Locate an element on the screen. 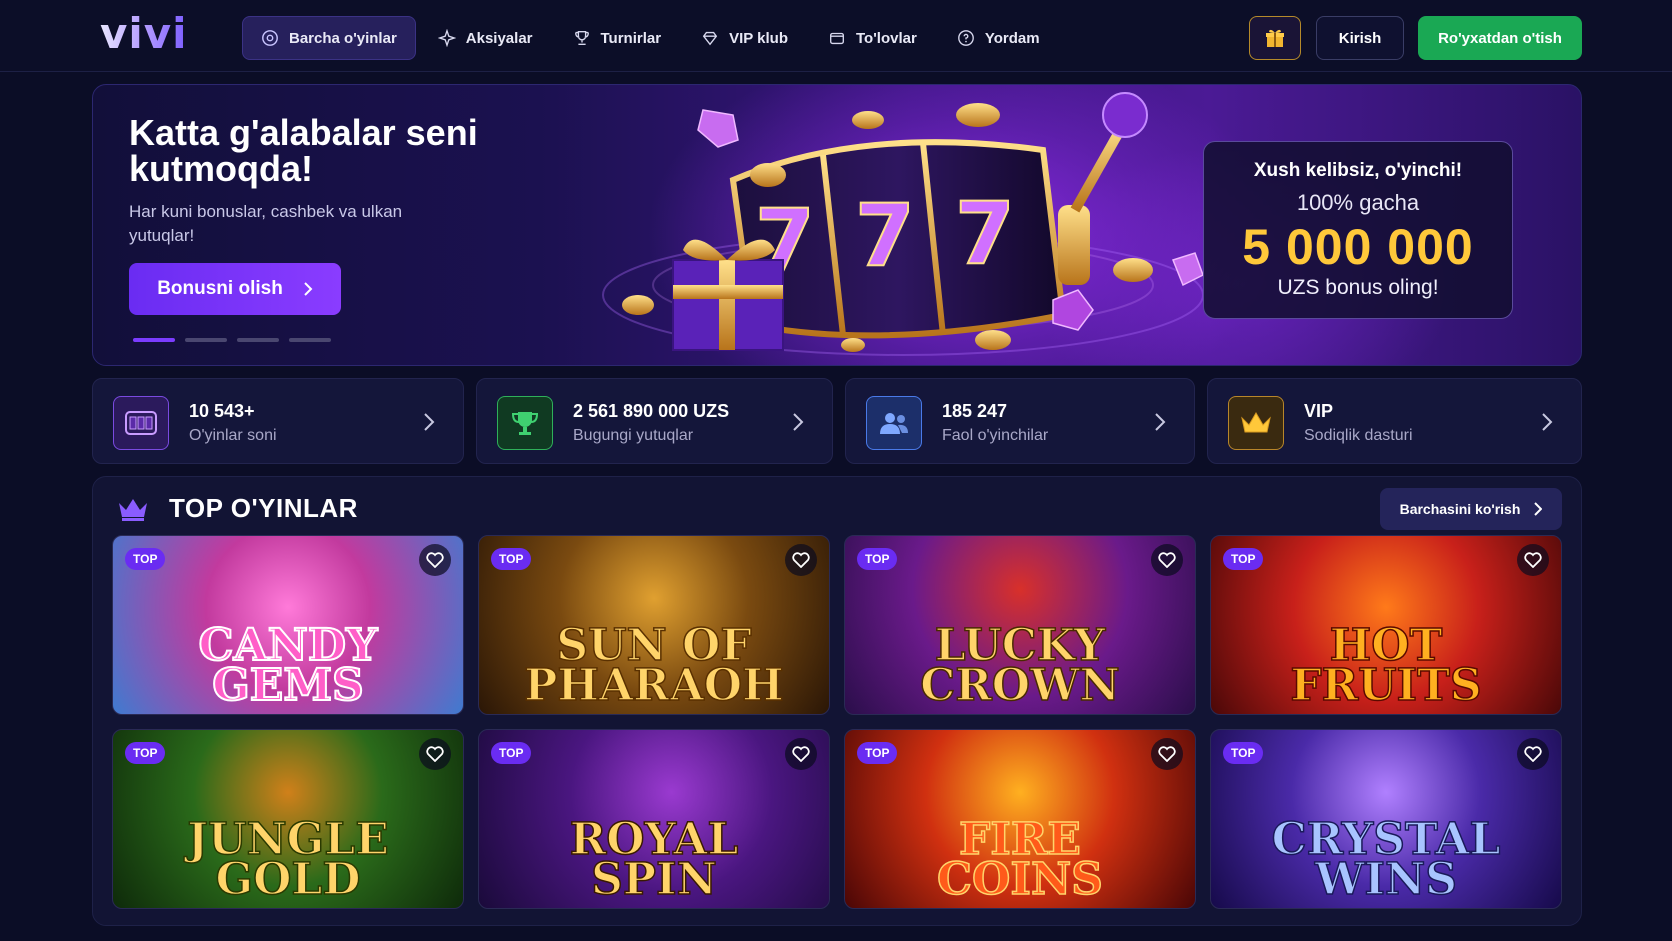 This screenshot has width=1672, height=941. nav-help-label: Yordam is located at coordinates (1012, 38).